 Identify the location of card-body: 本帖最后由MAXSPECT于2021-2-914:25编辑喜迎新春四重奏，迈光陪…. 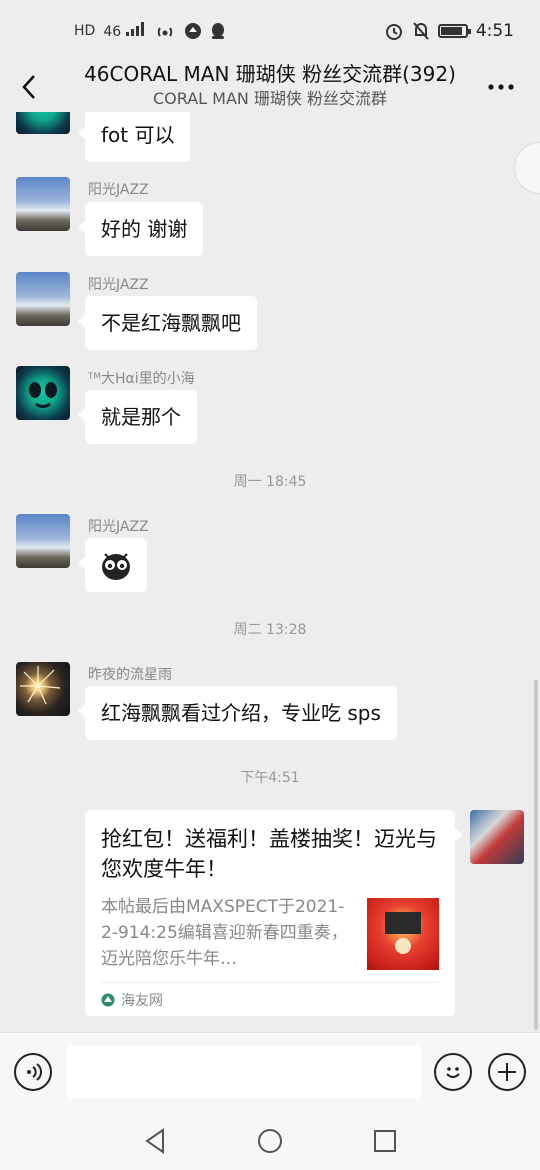
(270, 933).